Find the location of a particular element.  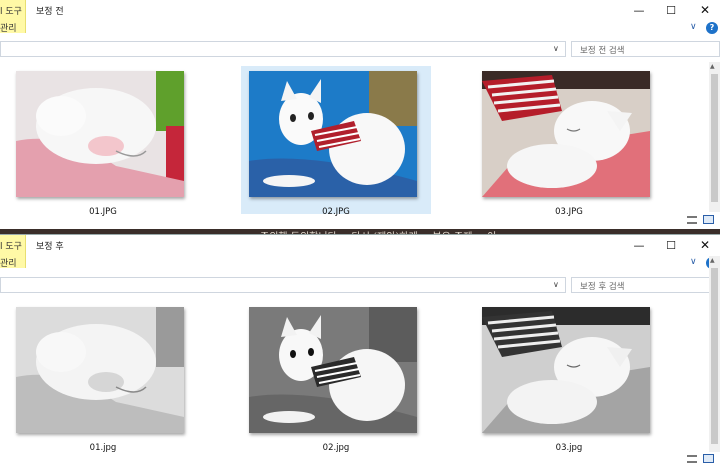

title-bar: 보정 후 — ☐ ✕ is located at coordinates (360, 245).